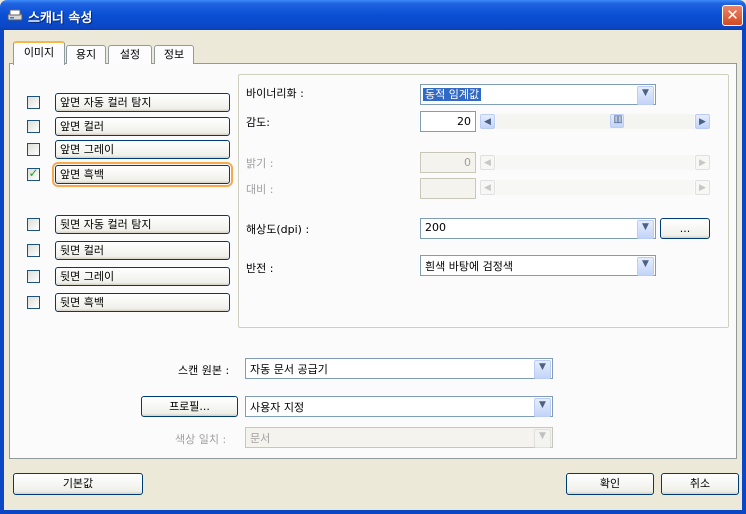 The image size is (746, 514). I want to click on scan-source-label: 스캔 원본 :, so click(204, 370).